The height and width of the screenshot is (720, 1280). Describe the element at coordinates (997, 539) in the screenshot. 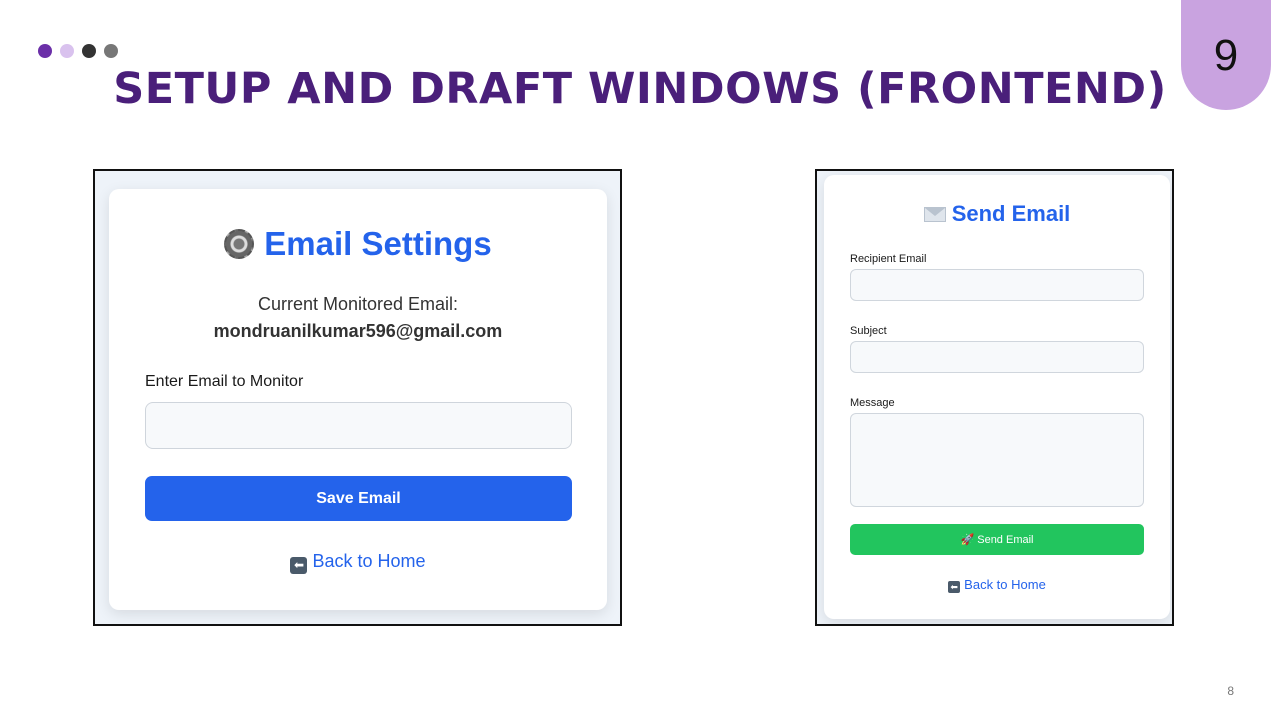

I see `send-email-button: 🚀 Send Email` at that location.